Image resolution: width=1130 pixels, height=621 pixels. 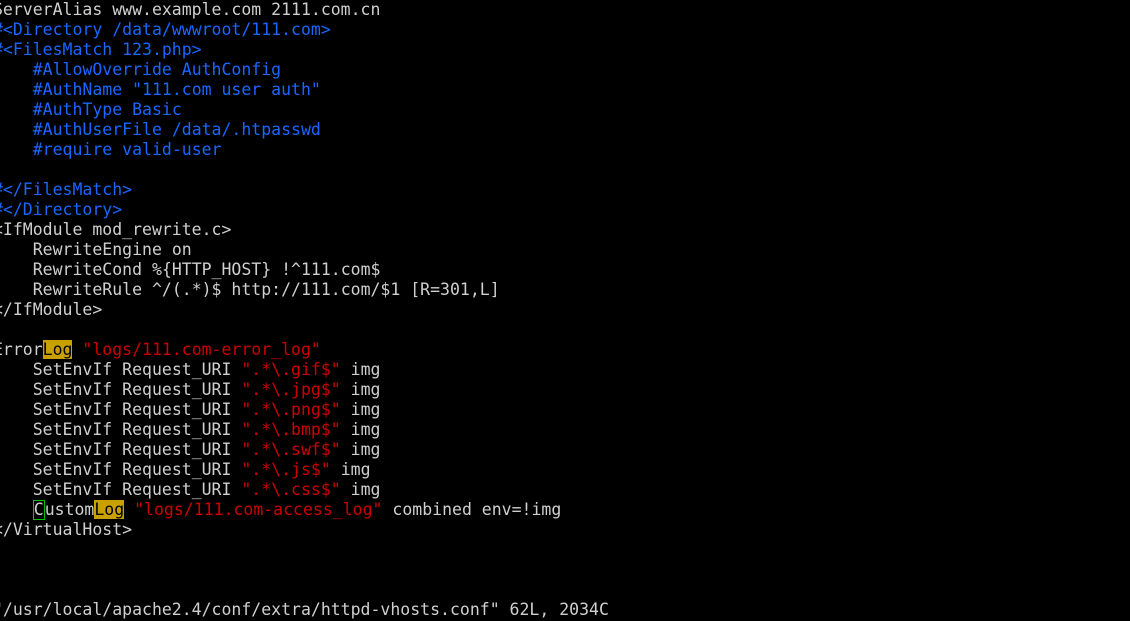 What do you see at coordinates (101, 49) in the screenshot?
I see `code-span-comment: #<FilesMatch 123.php>` at bounding box center [101, 49].